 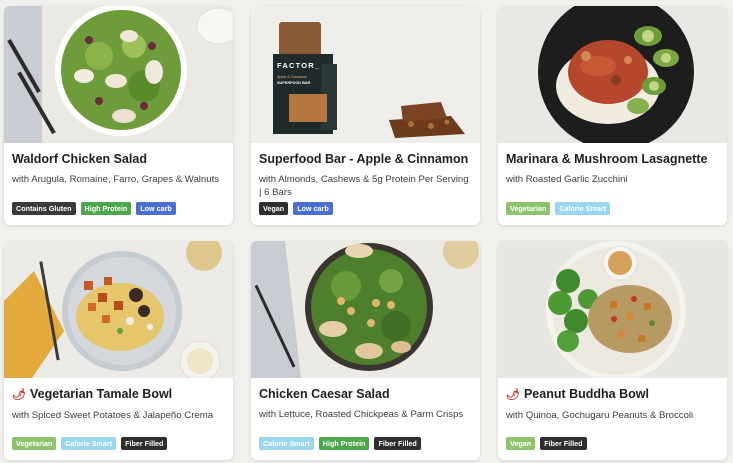 I want to click on tag-contains-gluten: Contains Gluten, so click(x=44, y=208).